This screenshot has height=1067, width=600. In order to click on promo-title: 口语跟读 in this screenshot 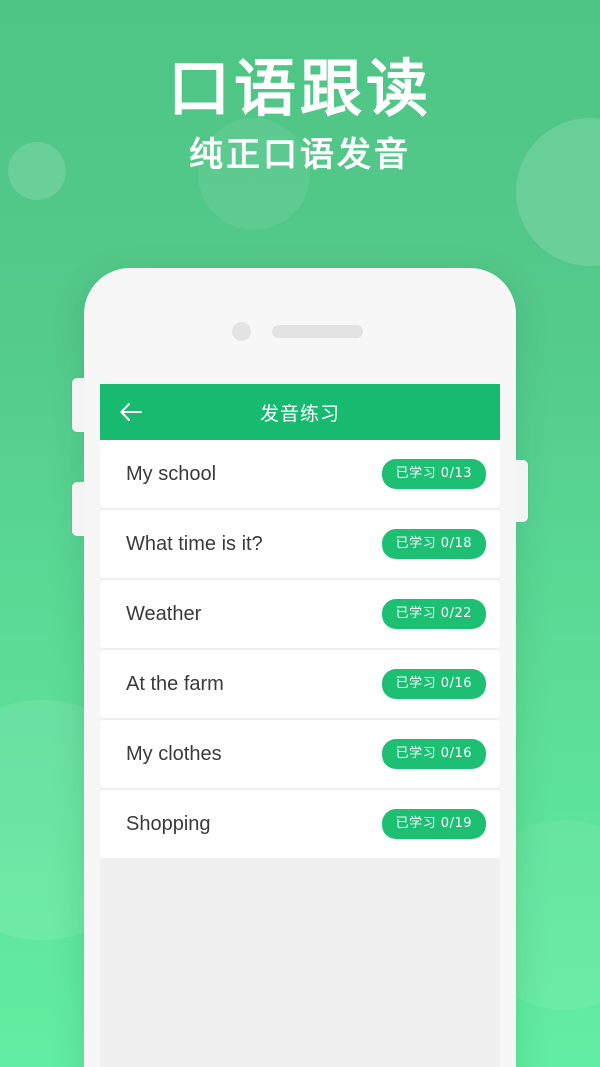, I will do `click(299, 88)`.